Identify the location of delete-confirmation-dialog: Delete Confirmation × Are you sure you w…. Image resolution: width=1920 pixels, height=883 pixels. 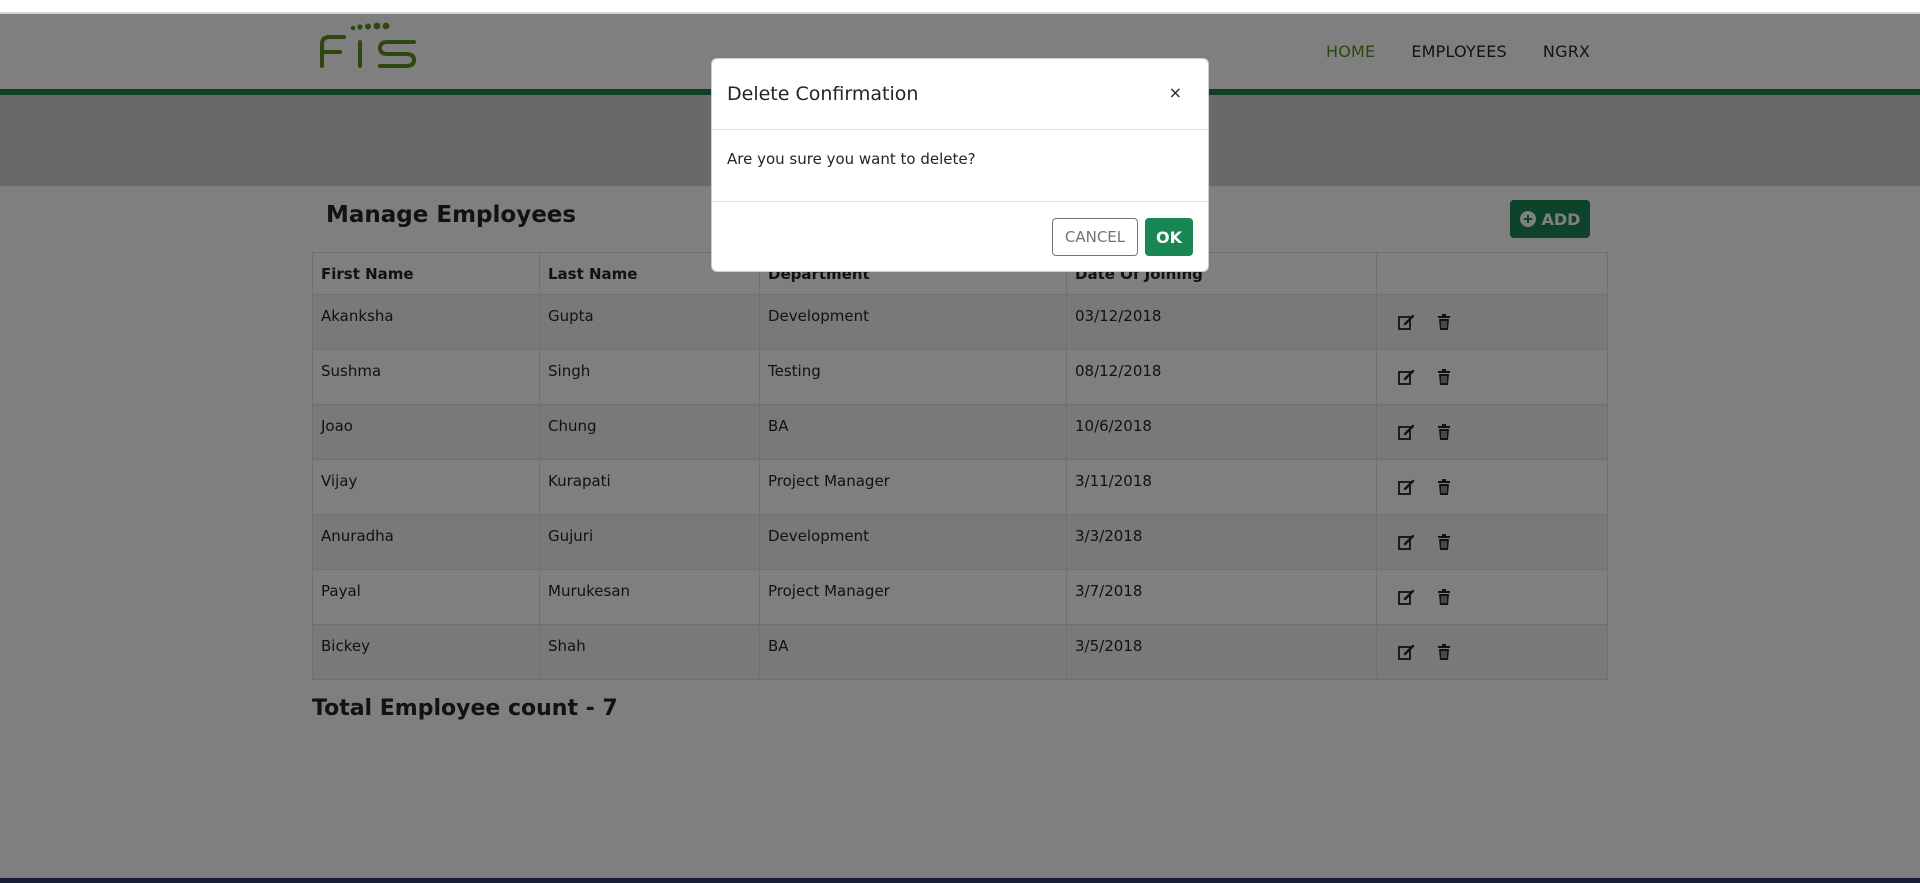
(960, 165).